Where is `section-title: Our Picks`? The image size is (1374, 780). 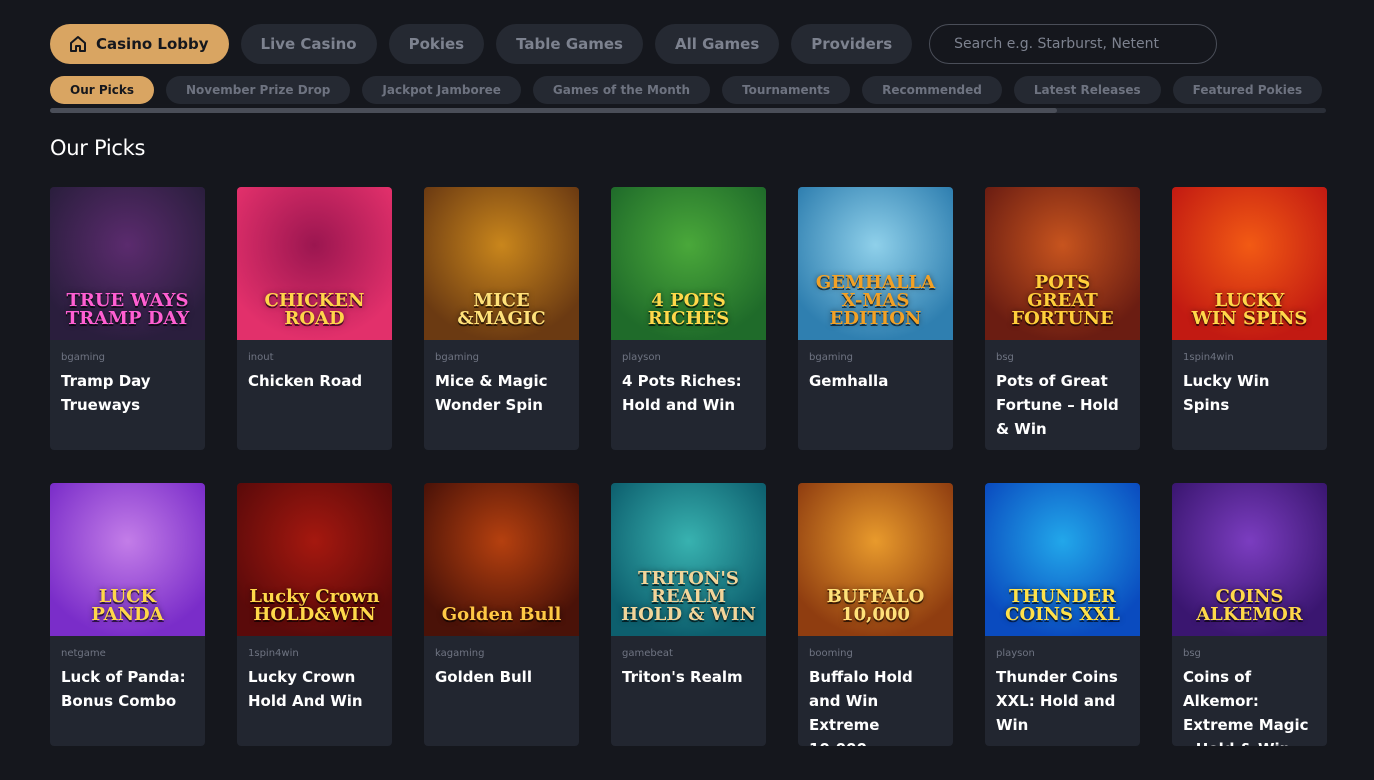 section-title: Our Picks is located at coordinates (98, 148).